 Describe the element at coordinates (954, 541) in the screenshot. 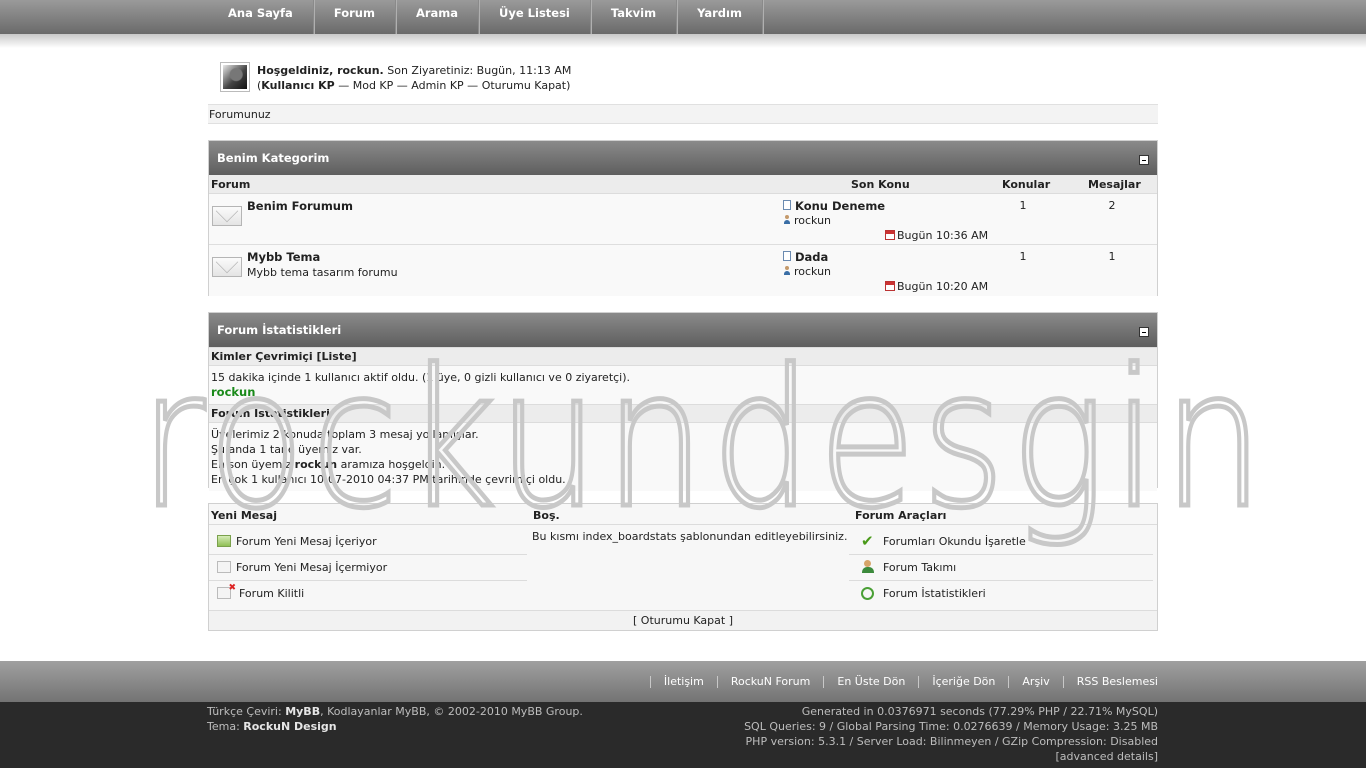

I see `mark-read-link: Forumları Okundu İşaretle` at that location.